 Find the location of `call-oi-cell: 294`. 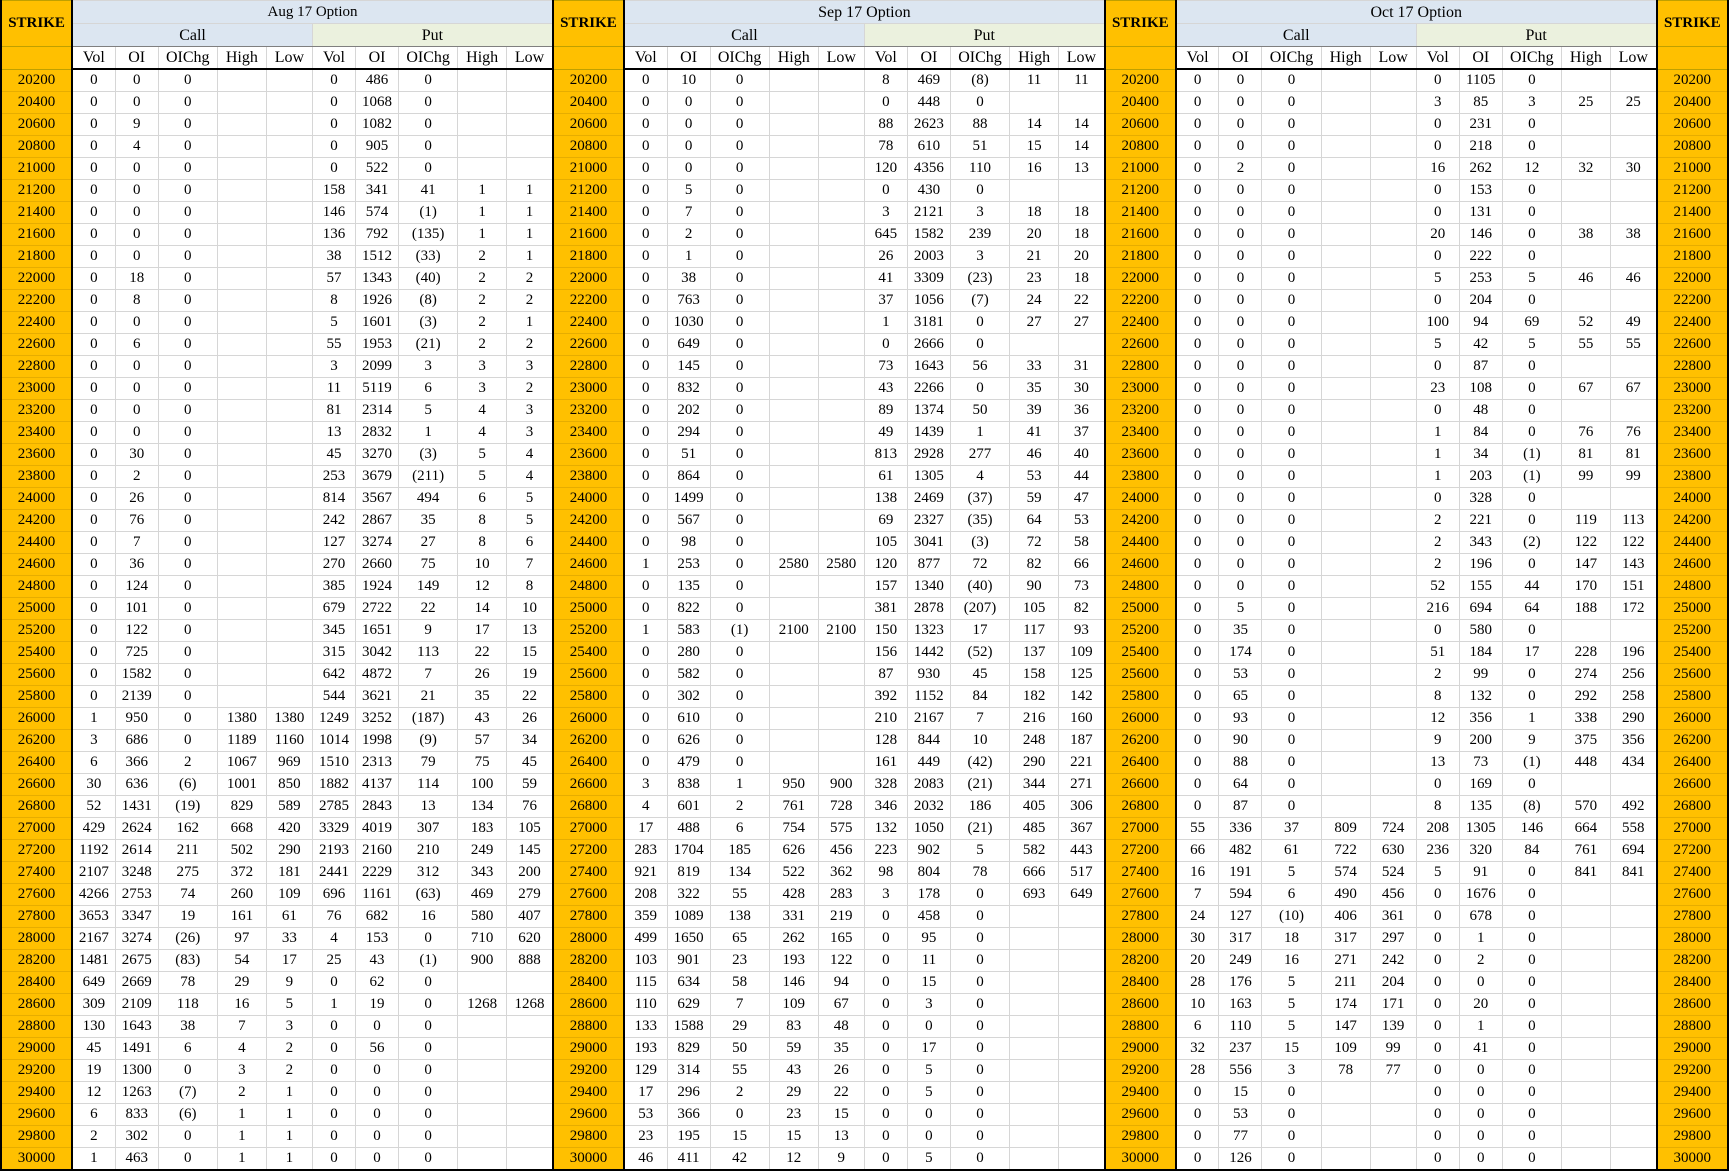

call-oi-cell: 294 is located at coordinates (688, 432).